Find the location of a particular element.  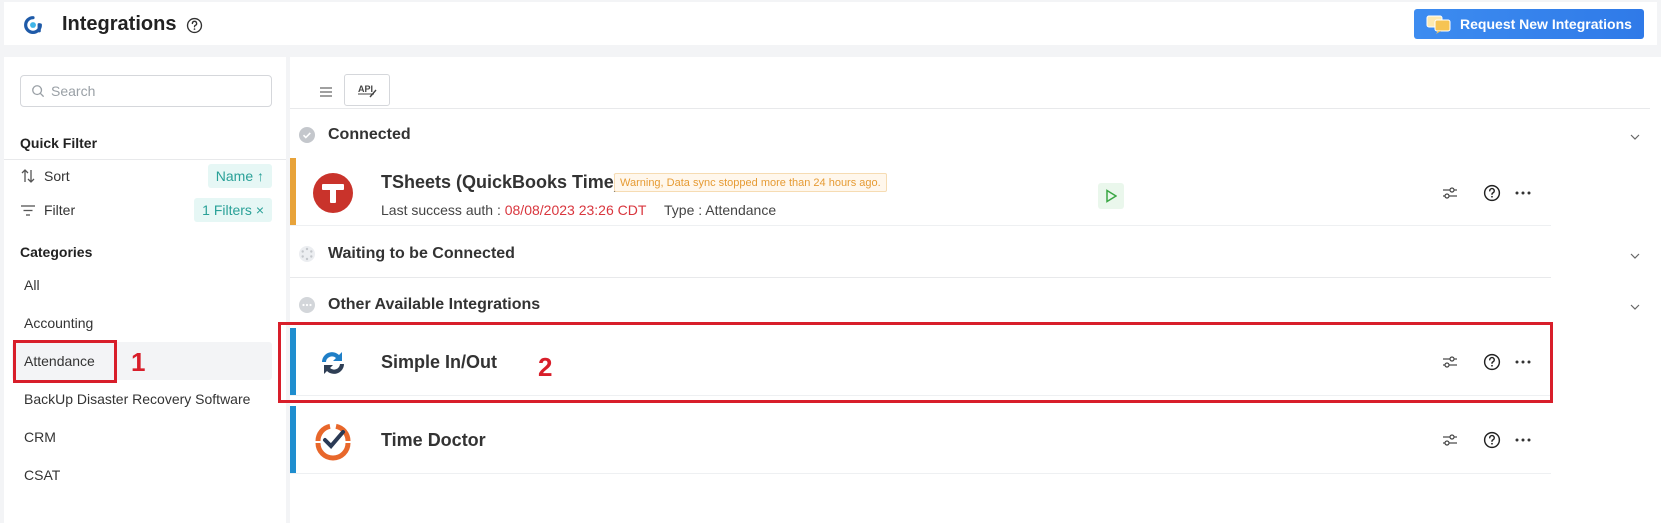

divider is located at coordinates (145, 159).